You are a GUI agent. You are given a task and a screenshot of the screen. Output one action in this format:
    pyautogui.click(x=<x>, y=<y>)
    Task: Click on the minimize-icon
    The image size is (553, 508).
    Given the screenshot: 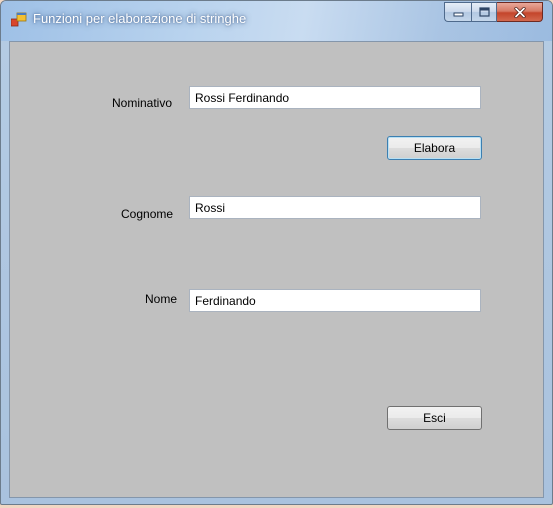 What is the action you would take?
    pyautogui.click(x=458, y=14)
    